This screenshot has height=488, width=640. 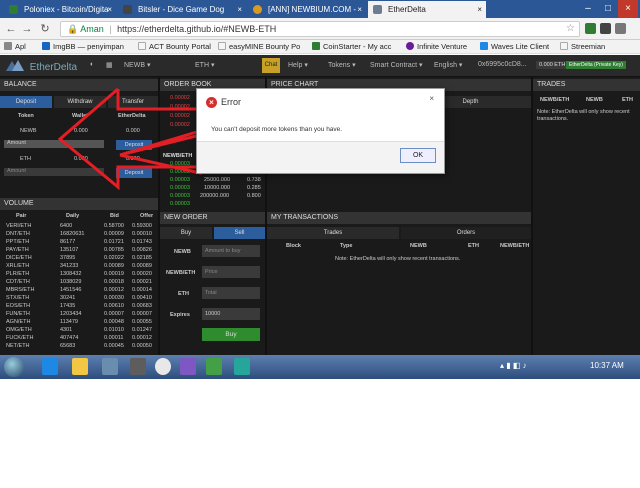 I want to click on ok-button: OK, so click(x=418, y=155).